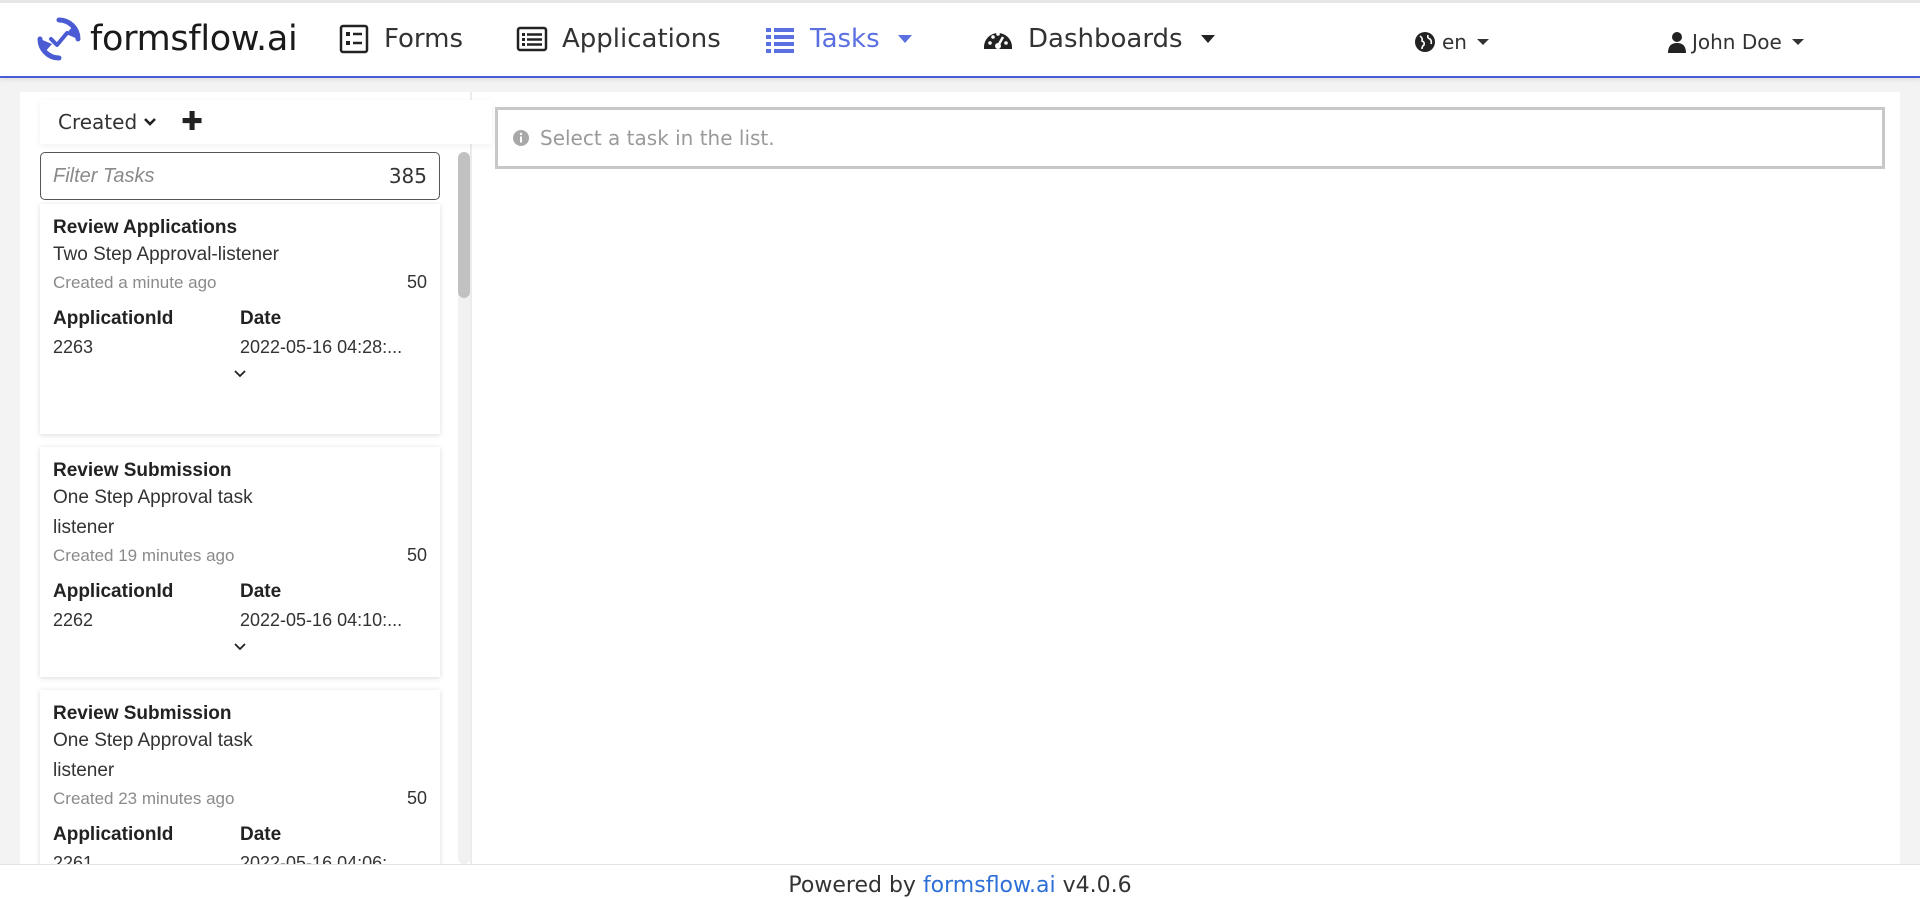 The width and height of the screenshot is (1920, 898). I want to click on nav-tasks: Tasks, so click(838, 39).